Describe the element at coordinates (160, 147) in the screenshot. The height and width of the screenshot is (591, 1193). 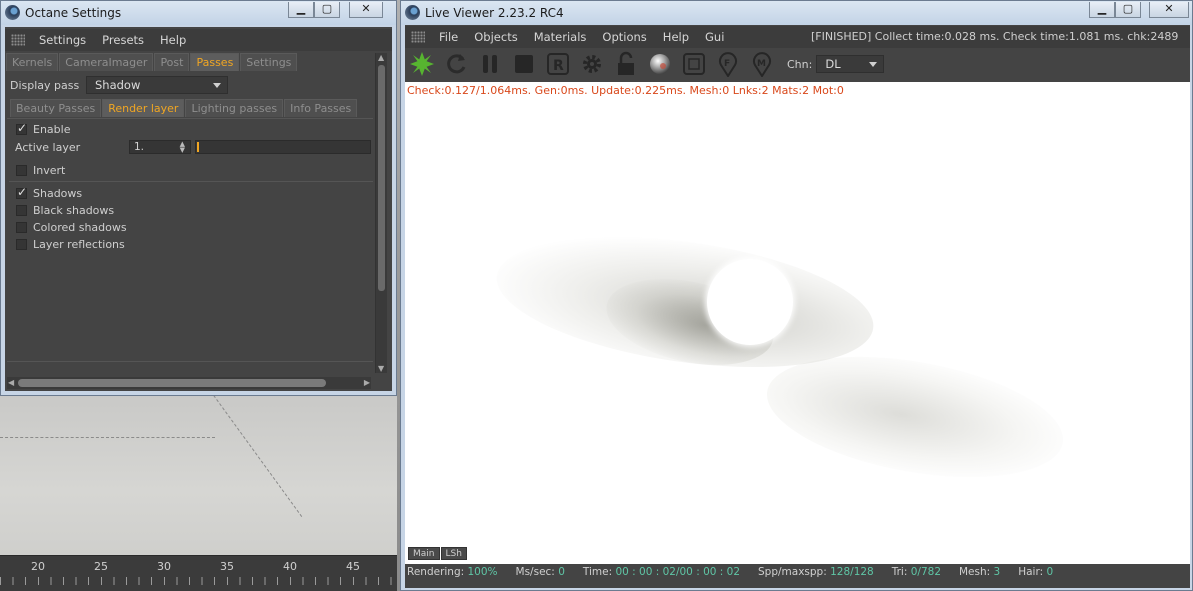
I see `active-layer-stepper: 1. ▲ ▼` at that location.